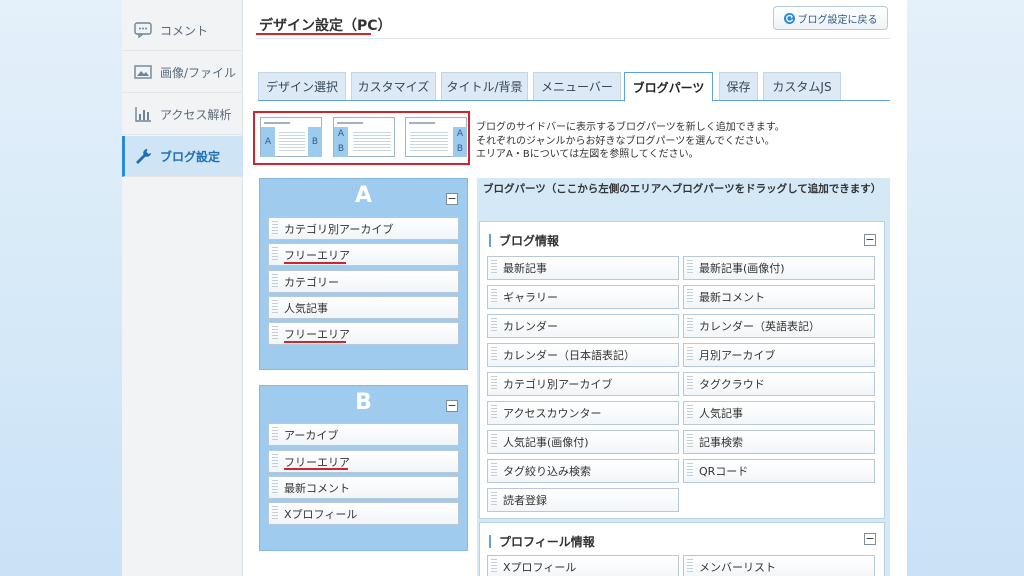 Image resolution: width=1024 pixels, height=576 pixels. What do you see at coordinates (182, 30) in the screenshot?
I see `sidebar-item-comment: コメント` at bounding box center [182, 30].